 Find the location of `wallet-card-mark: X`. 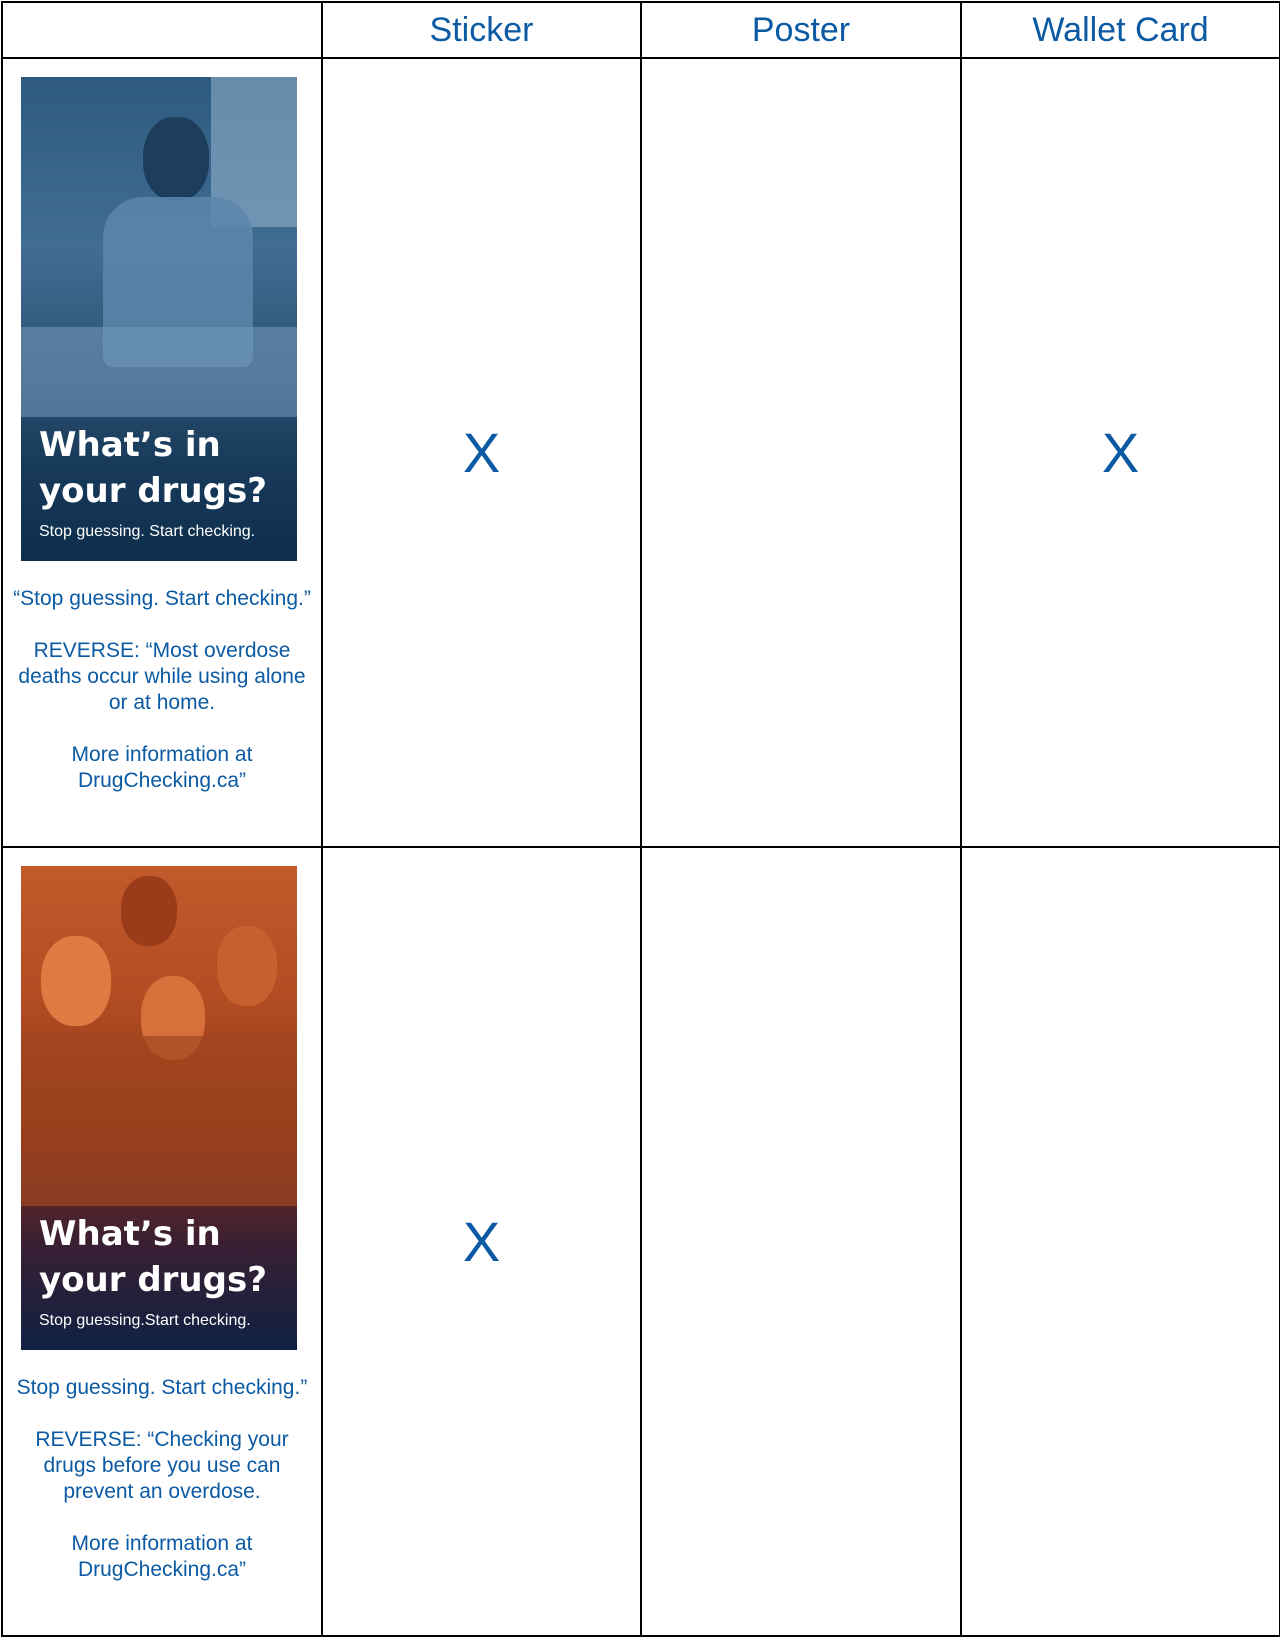

wallet-card-mark: X is located at coordinates (1120, 452).